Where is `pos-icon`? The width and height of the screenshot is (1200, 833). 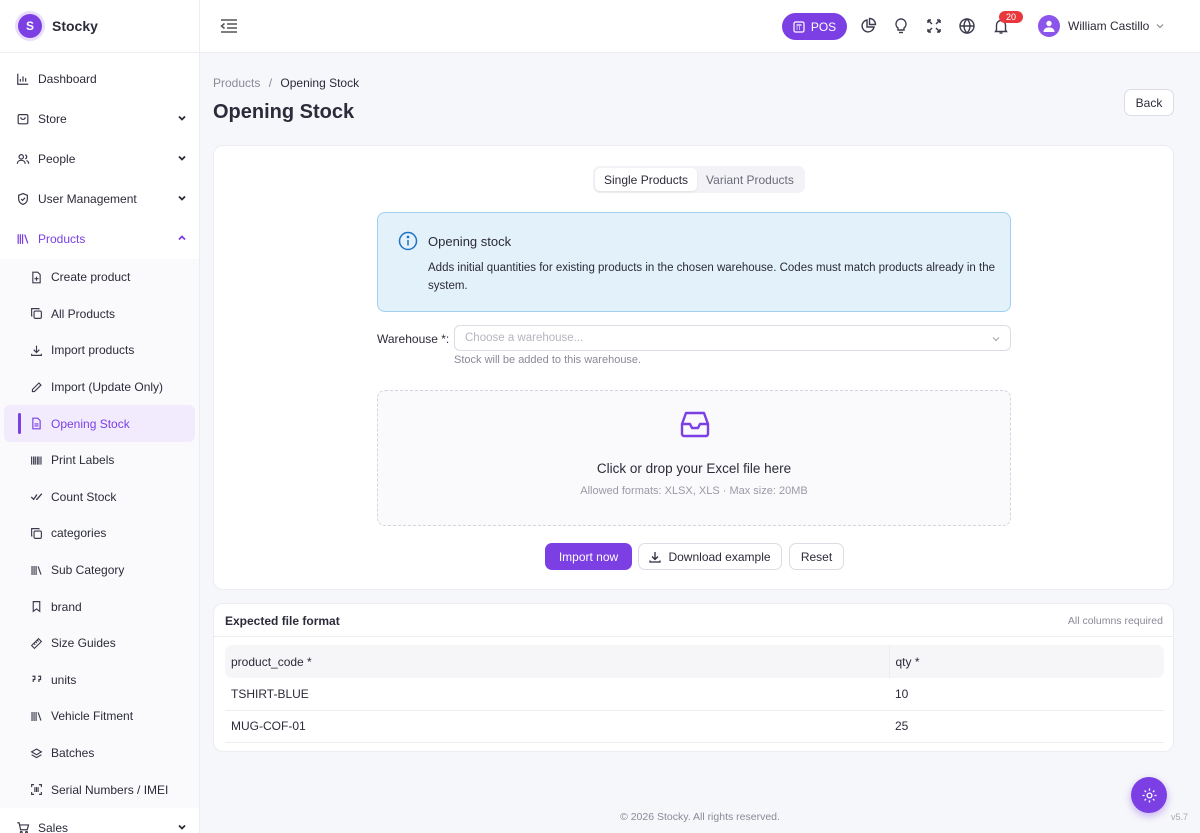
pos-icon is located at coordinates (799, 26).